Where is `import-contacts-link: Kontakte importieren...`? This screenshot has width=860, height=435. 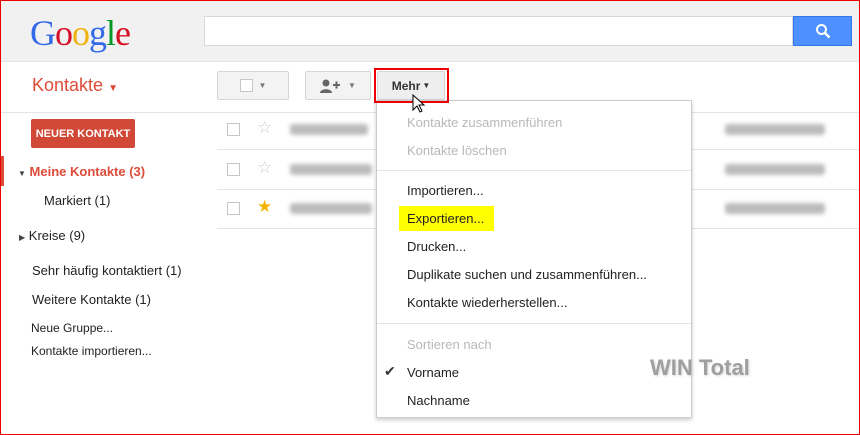 import-contacts-link: Kontakte importieren... is located at coordinates (91, 351).